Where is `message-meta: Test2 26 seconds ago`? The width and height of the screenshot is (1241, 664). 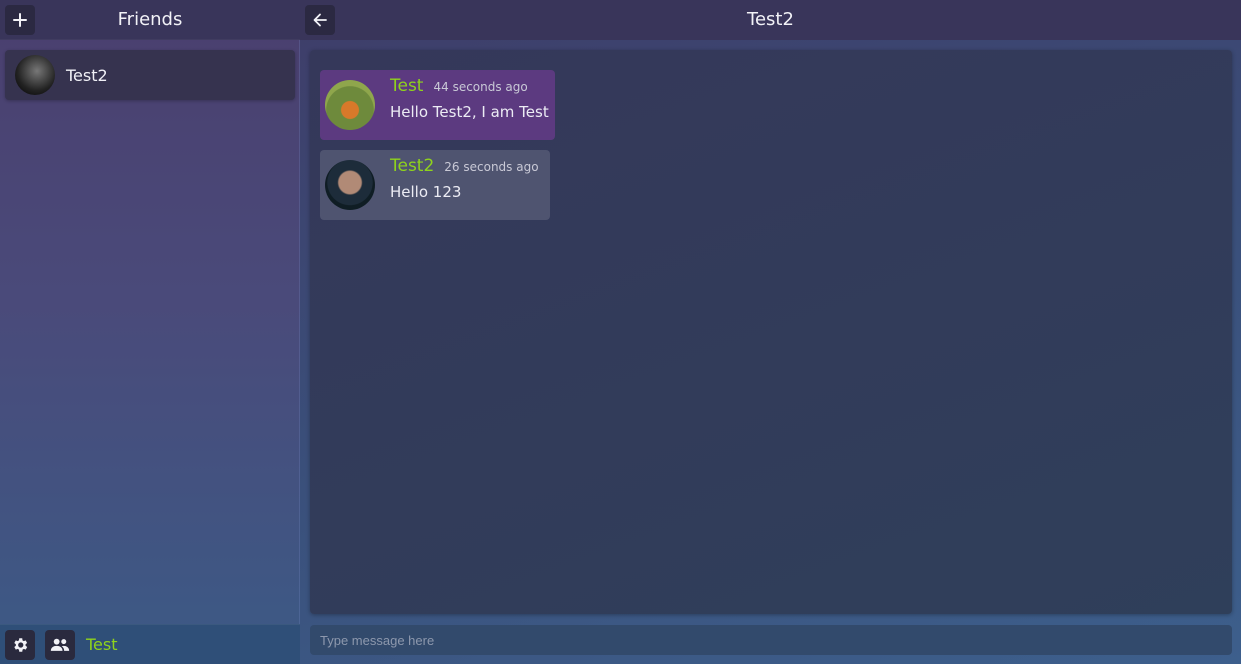 message-meta: Test2 26 seconds ago is located at coordinates (464, 166).